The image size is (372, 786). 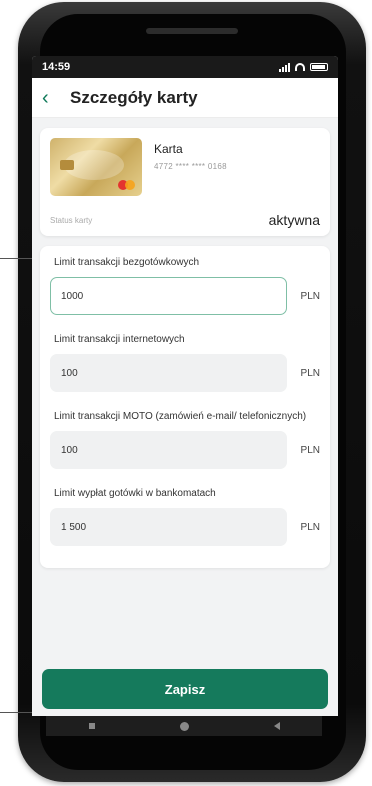 What do you see at coordinates (53, 98) in the screenshot?
I see `back-chevron-icon: ‹` at bounding box center [53, 98].